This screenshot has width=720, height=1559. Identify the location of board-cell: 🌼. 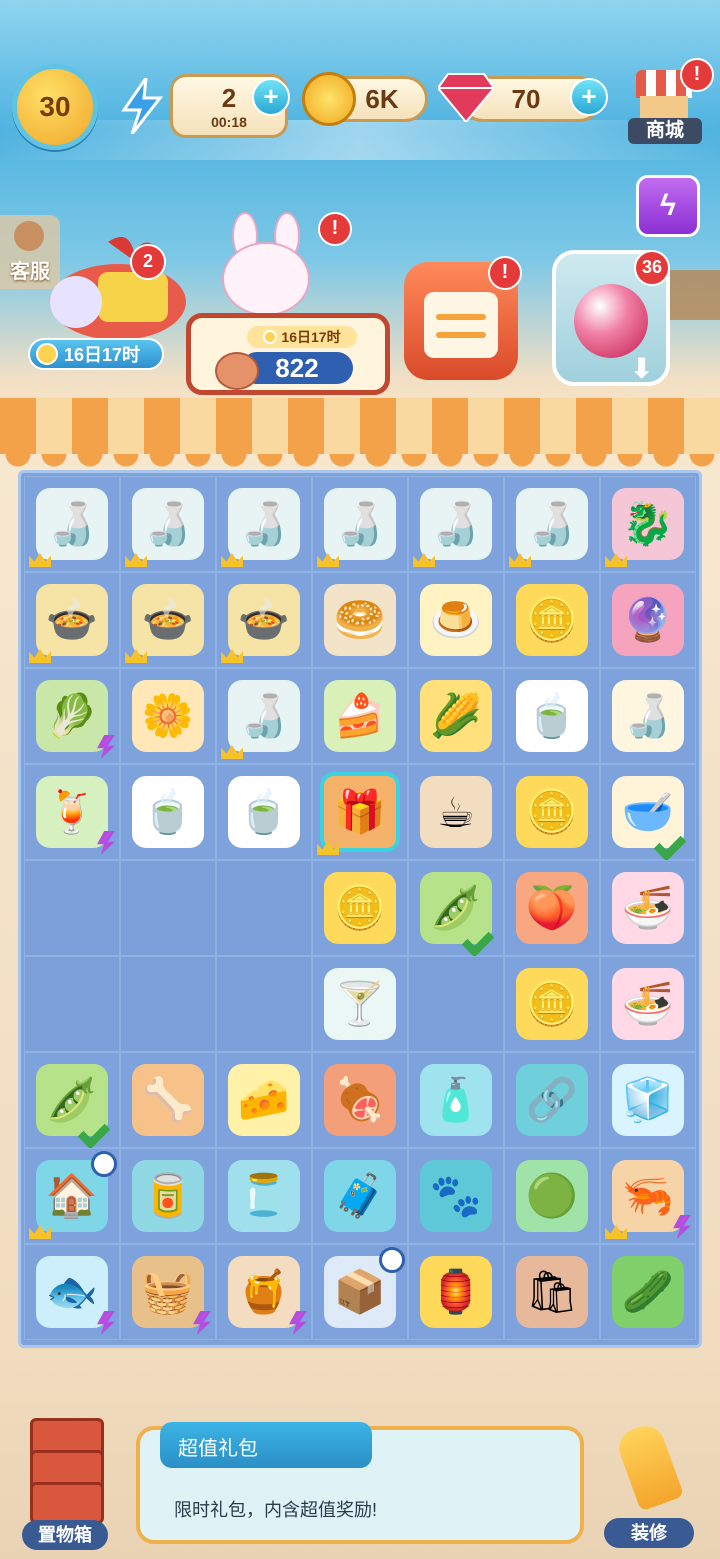
(168, 716).